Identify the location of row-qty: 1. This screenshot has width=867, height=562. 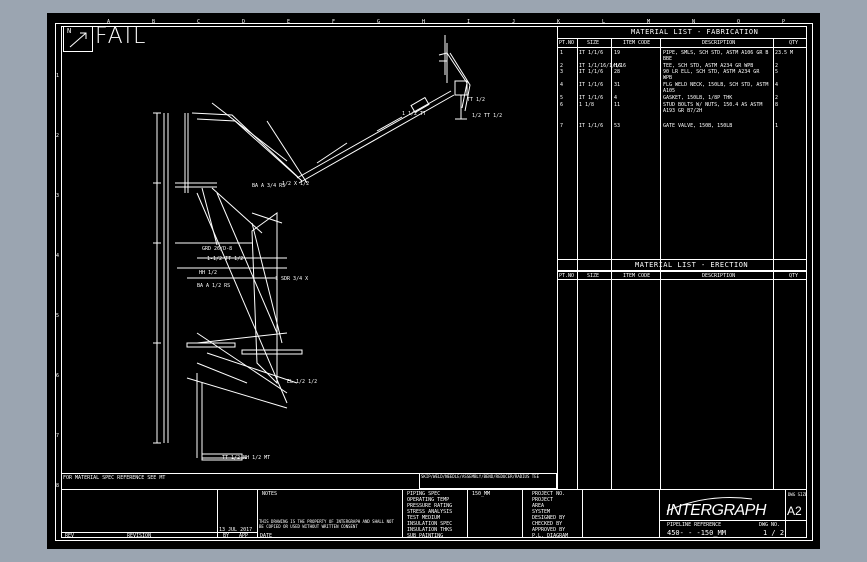
(777, 126).